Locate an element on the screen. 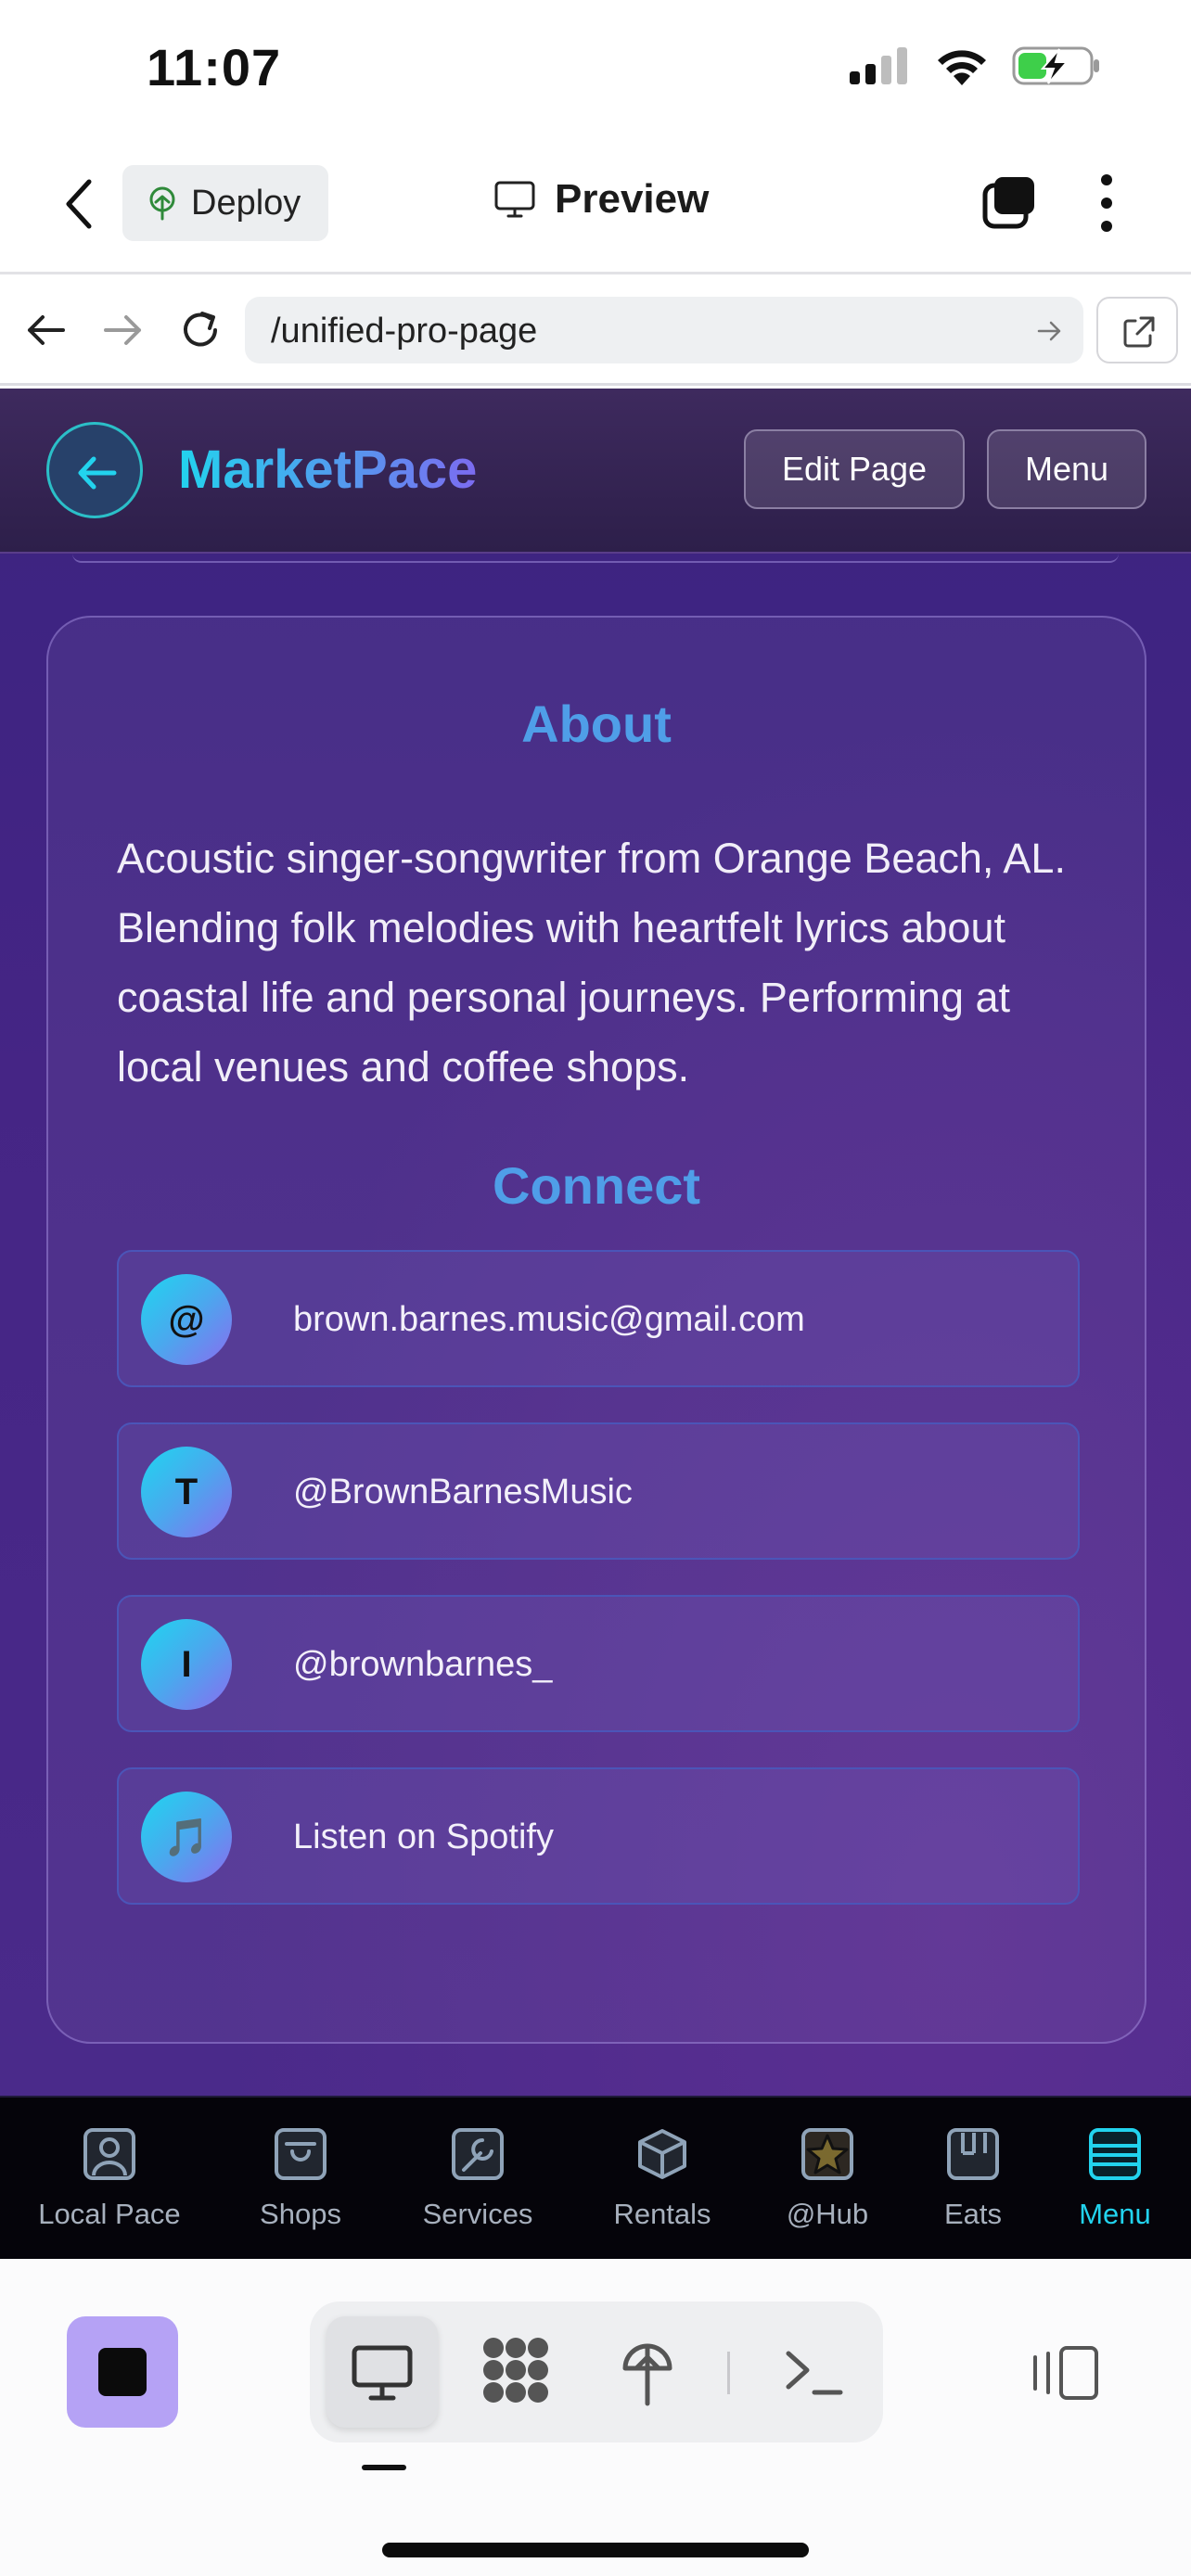 The width and height of the screenshot is (1191, 2576). preview-title: Preview is located at coordinates (601, 199).